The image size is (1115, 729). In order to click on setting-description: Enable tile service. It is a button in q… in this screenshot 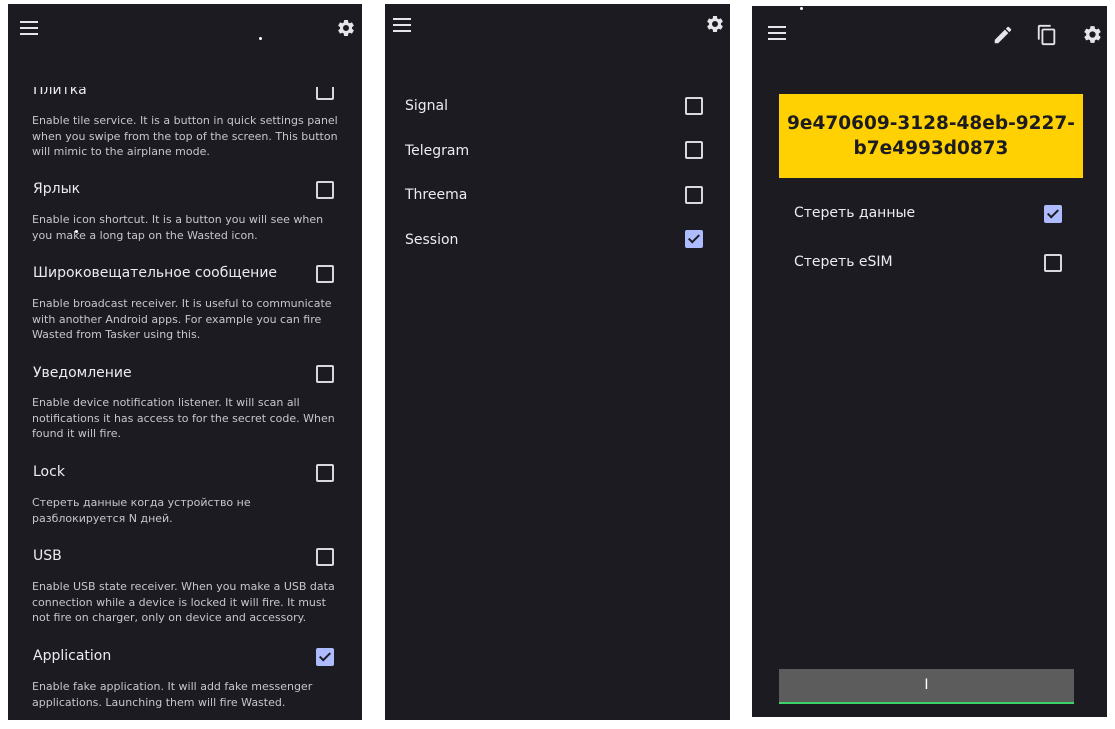, I will do `click(185, 136)`.